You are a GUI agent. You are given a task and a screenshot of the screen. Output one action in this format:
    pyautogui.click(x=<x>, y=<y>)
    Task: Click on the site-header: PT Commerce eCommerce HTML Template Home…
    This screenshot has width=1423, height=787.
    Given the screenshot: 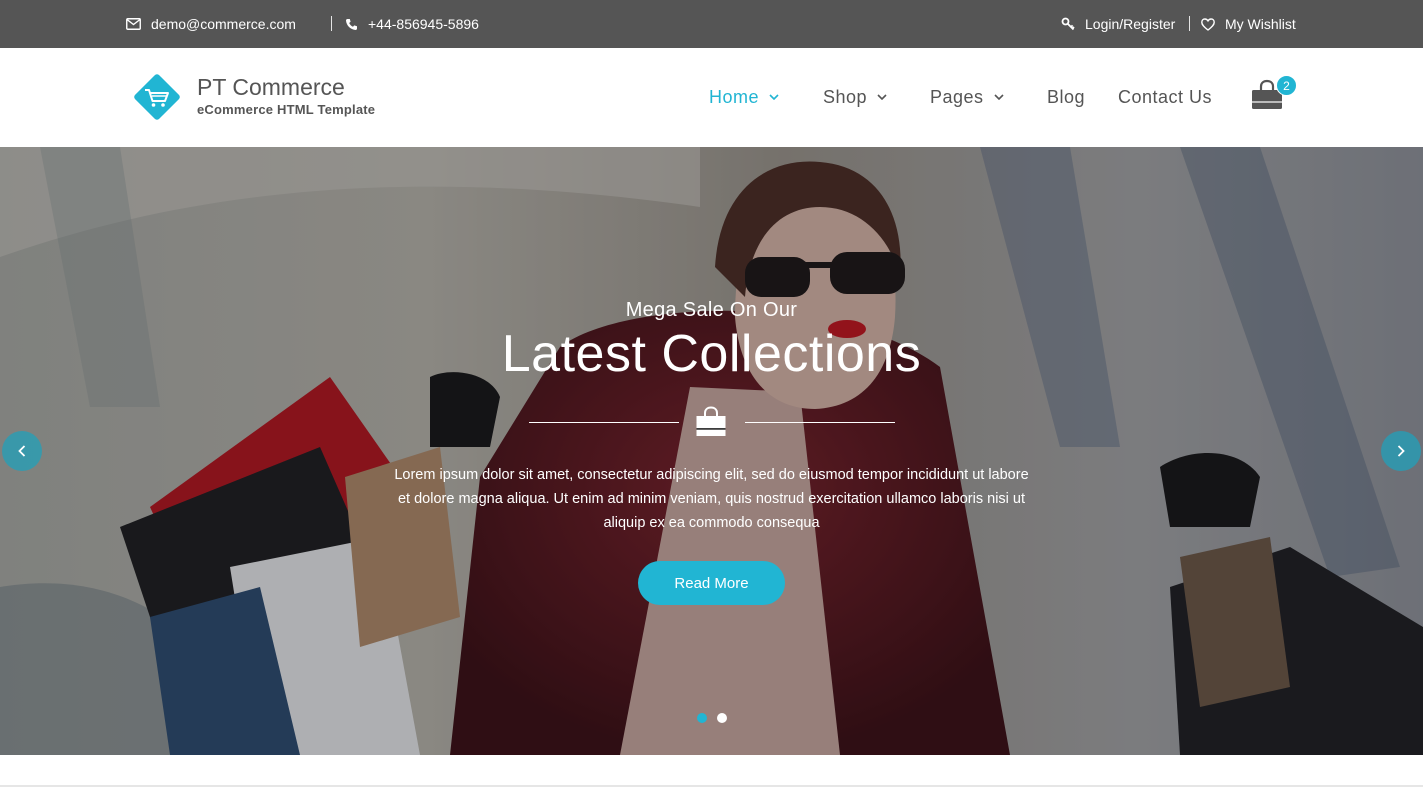 What is the action you would take?
    pyautogui.click(x=711, y=97)
    